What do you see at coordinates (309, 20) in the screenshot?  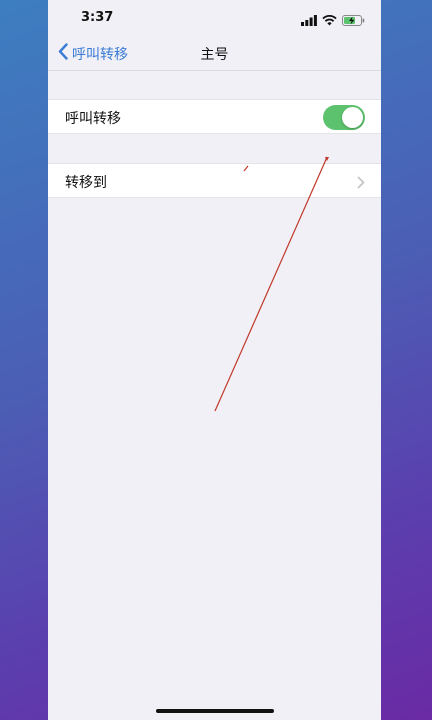 I see `cellular-signal-icon` at bounding box center [309, 20].